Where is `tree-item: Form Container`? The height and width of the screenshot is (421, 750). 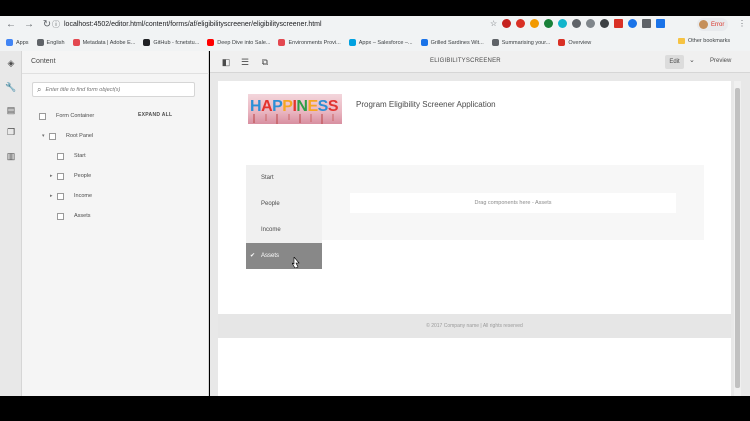
tree-item: Form Container is located at coordinates (63, 116).